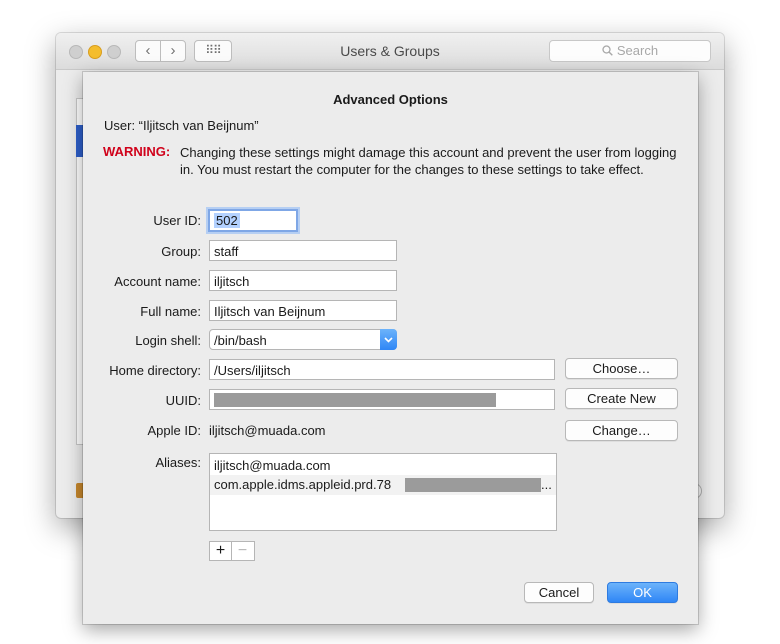  What do you see at coordinates (303, 280) in the screenshot?
I see `account-name-field: iljitsch` at bounding box center [303, 280].